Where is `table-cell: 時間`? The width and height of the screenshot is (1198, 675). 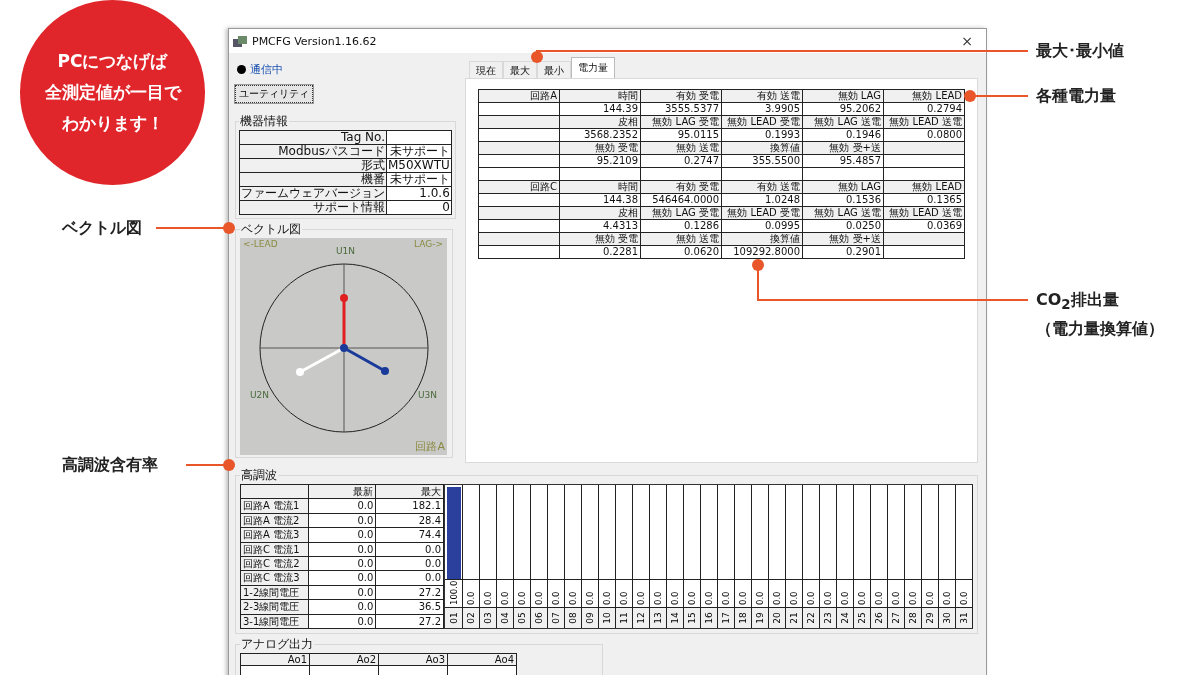
table-cell: 時間 is located at coordinates (600, 96).